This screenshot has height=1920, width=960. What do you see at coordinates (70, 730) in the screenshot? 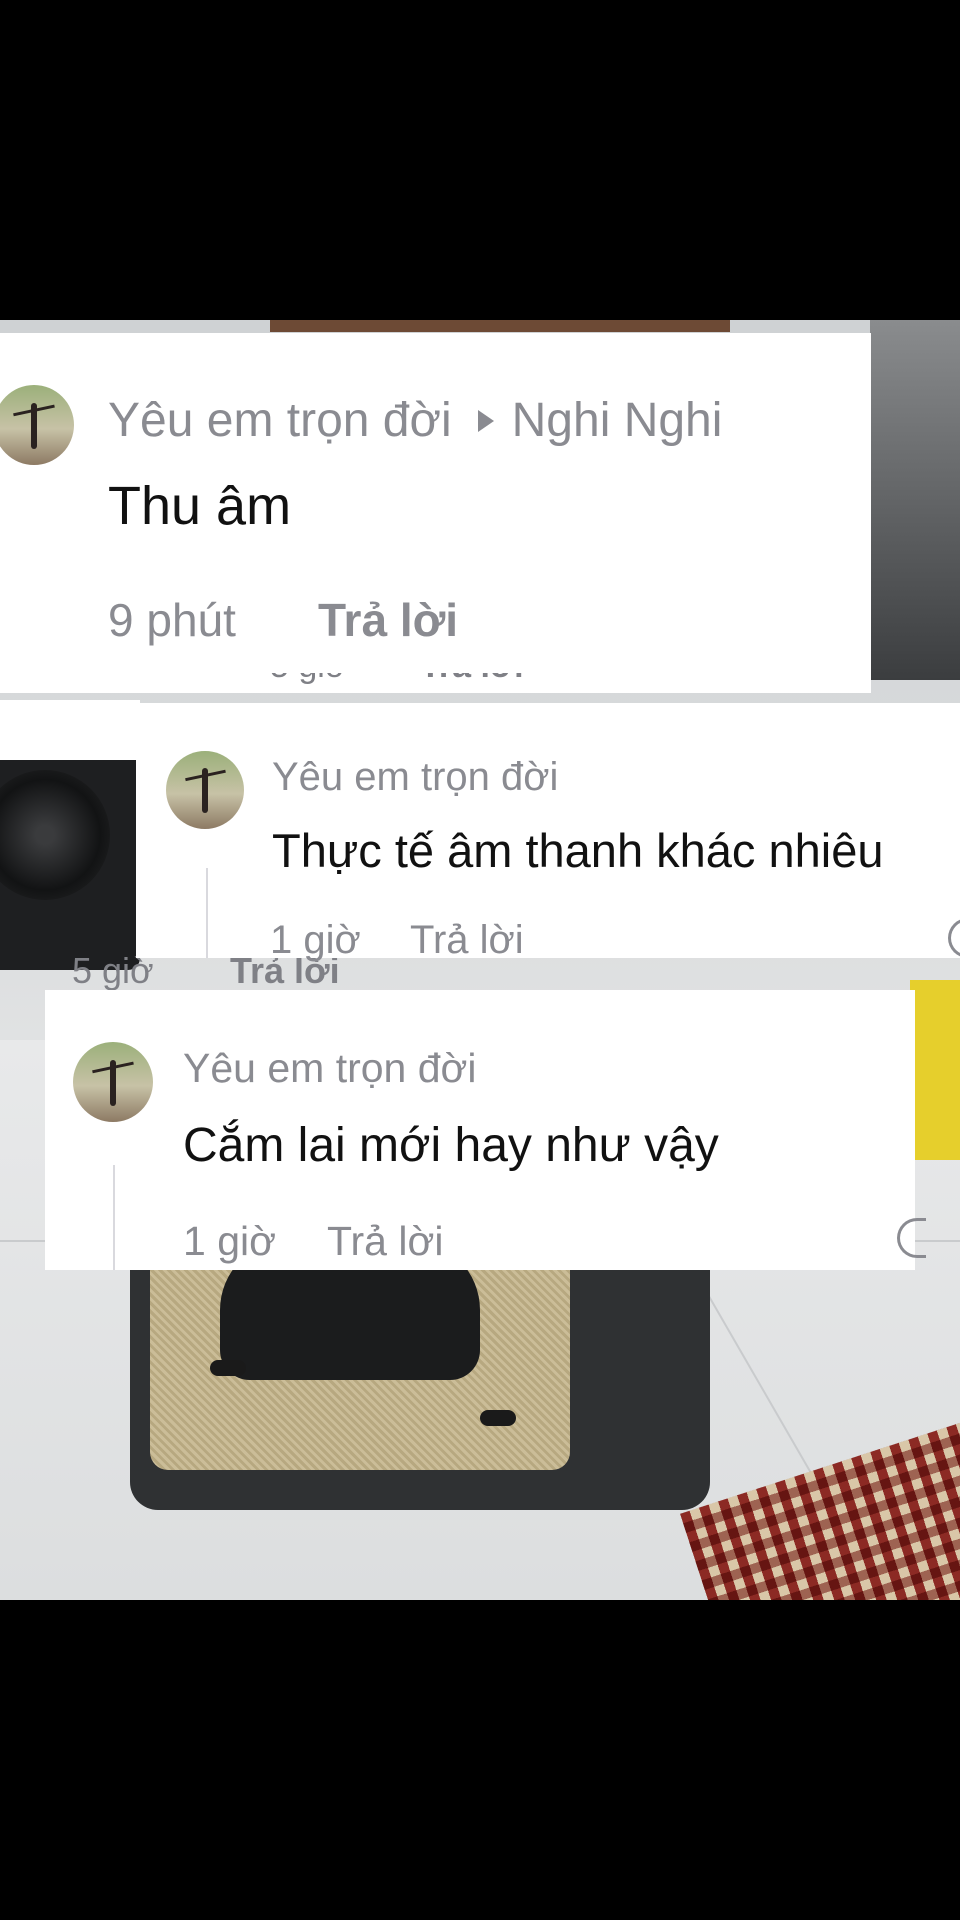
I see `peek-card-fragment` at bounding box center [70, 730].